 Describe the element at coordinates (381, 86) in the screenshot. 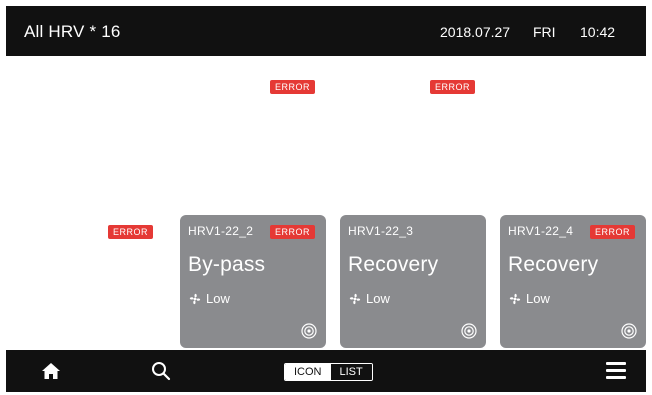

I see `unit-id: HRV1-21_3` at that location.